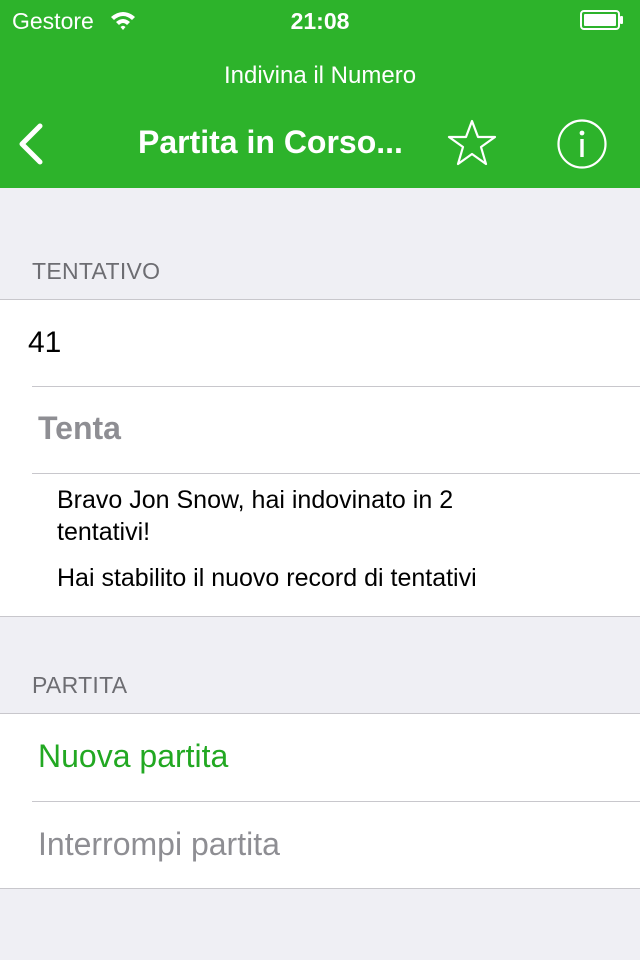 This screenshot has height=960, width=640. I want to click on stop-game-button: Interrompi partita, so click(339, 844).